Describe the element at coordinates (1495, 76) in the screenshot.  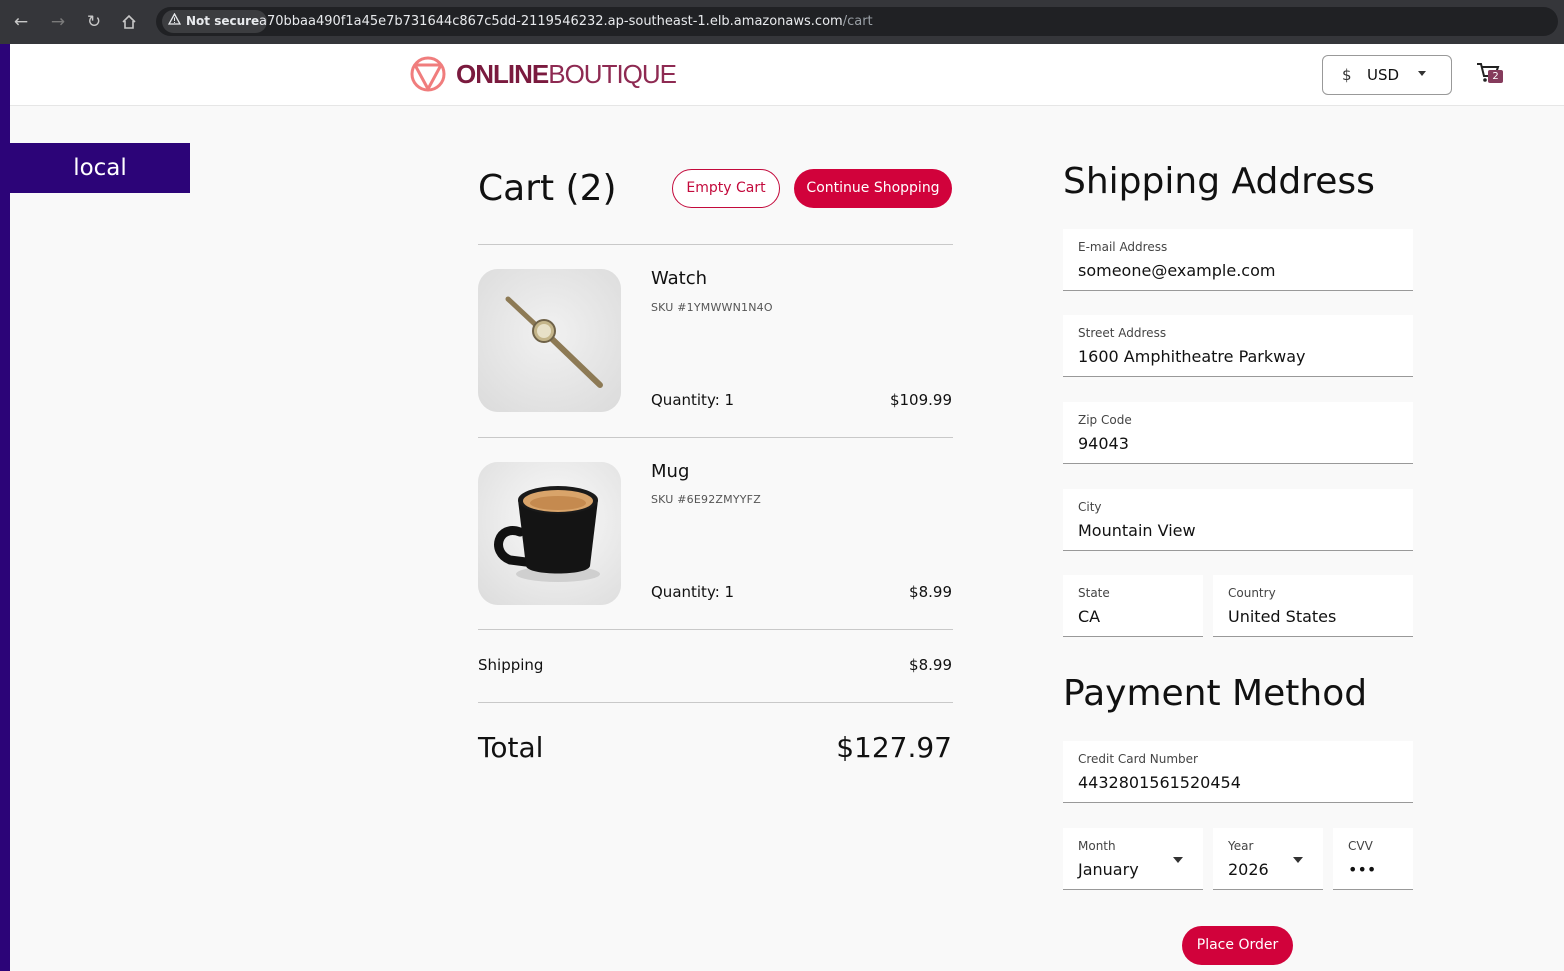
I see `cart-count-badge: 2` at that location.